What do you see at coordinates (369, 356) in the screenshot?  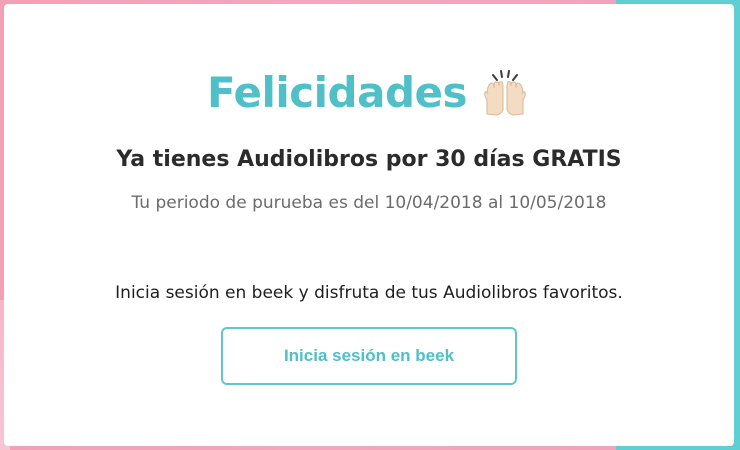 I see `login-button: Inicia sesión en beek` at bounding box center [369, 356].